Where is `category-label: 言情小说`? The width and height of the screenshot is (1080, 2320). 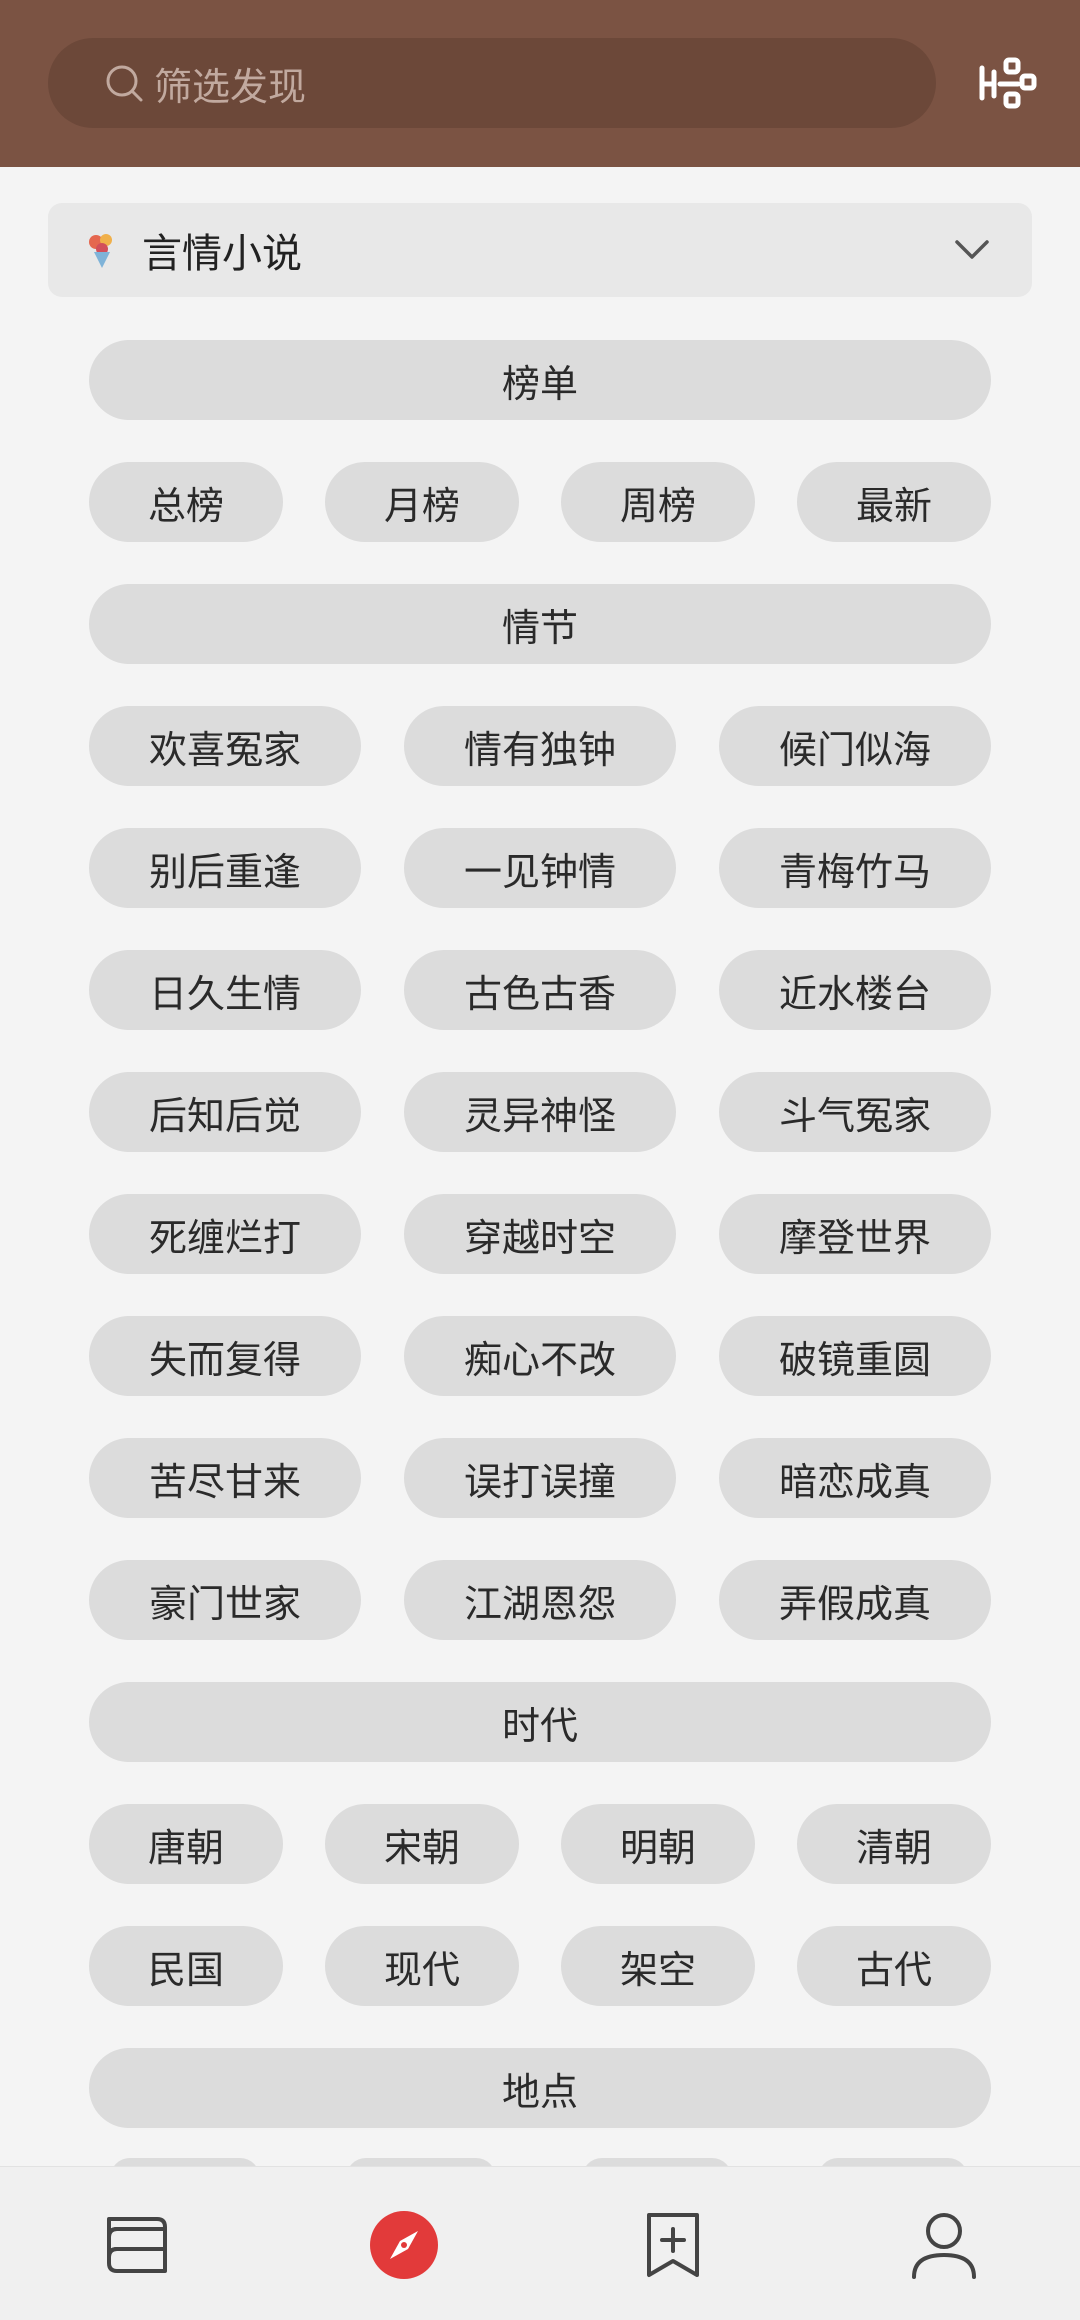
category-label: 言情小说 is located at coordinates (222, 254).